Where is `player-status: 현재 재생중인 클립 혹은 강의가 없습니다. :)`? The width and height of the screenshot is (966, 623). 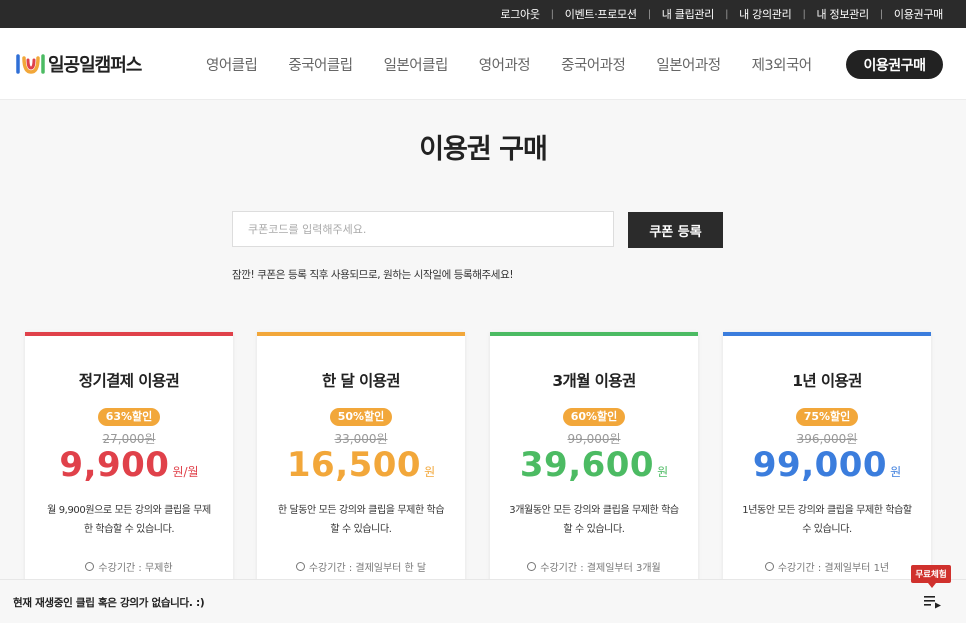
player-status: 현재 재생중인 클립 혹은 강의가 없습니다. :) is located at coordinates (109, 603).